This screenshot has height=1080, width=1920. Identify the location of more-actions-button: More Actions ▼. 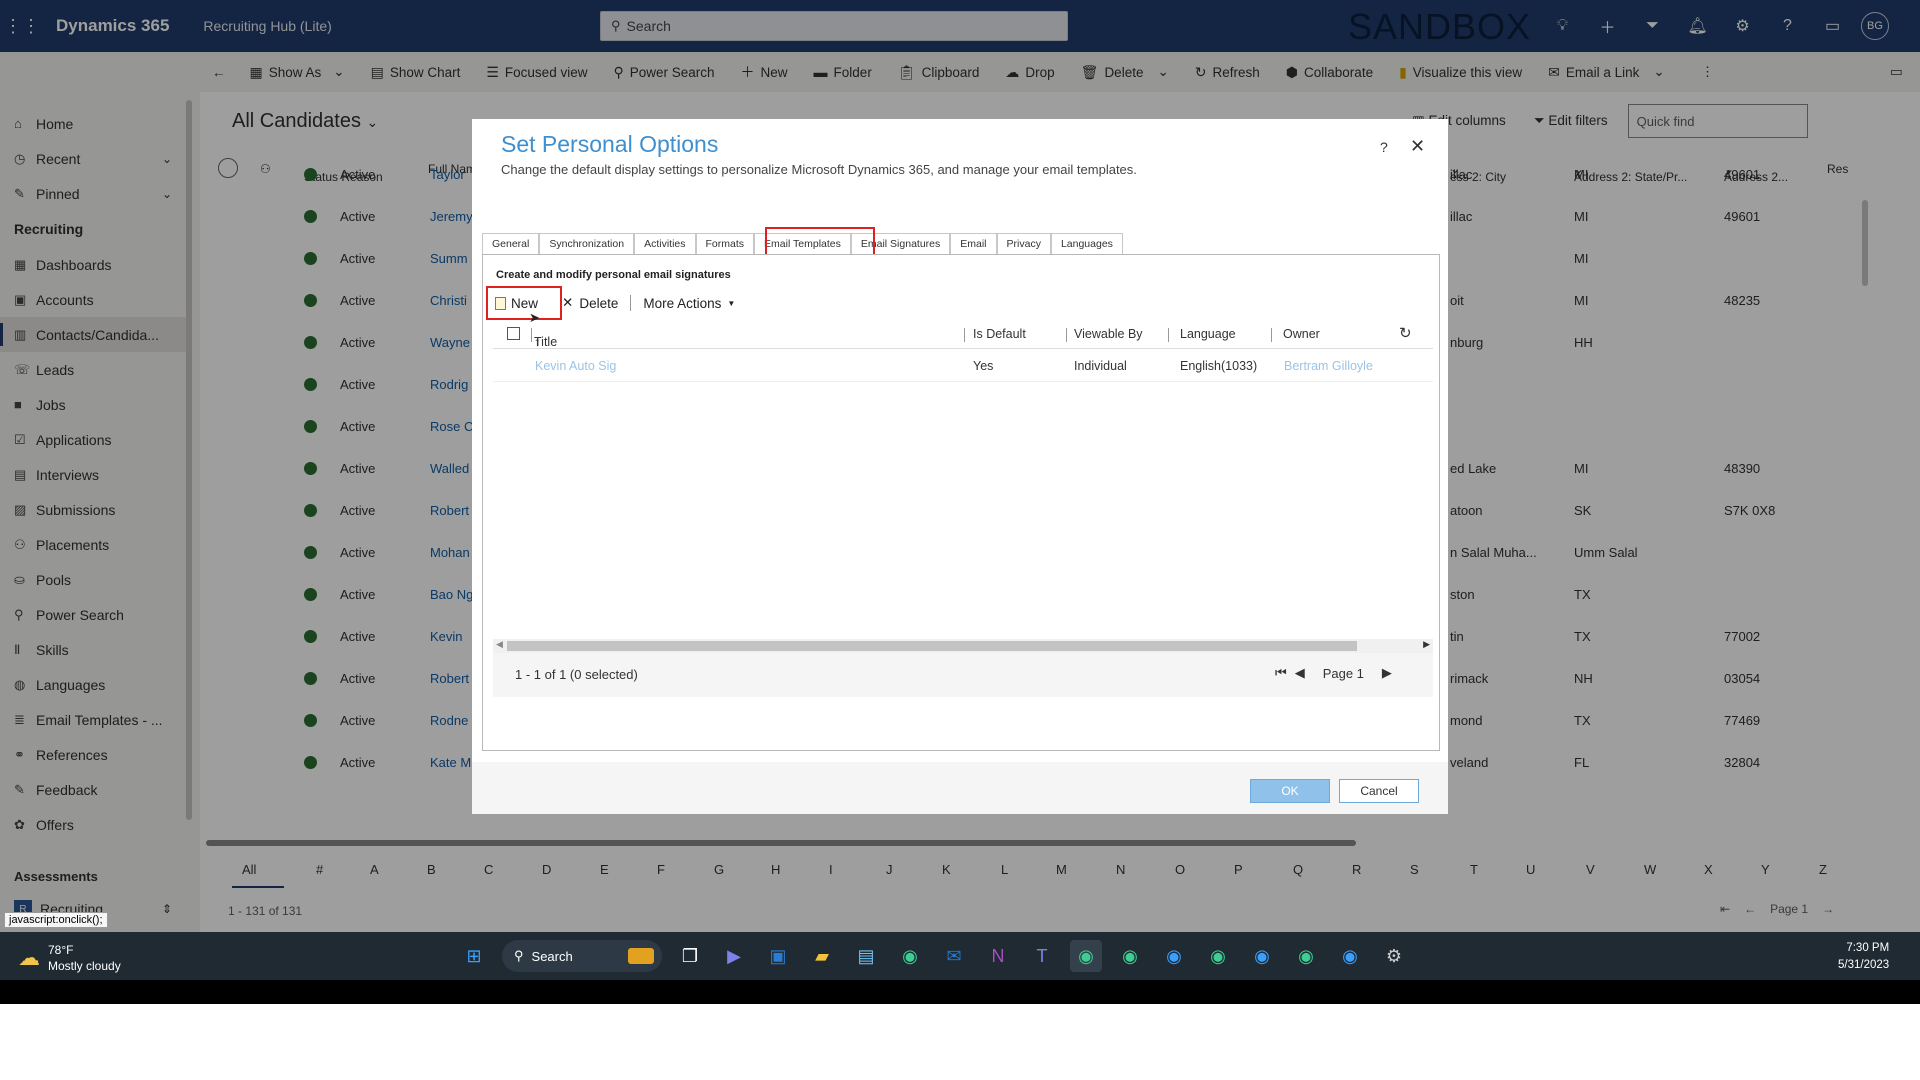
(689, 303).